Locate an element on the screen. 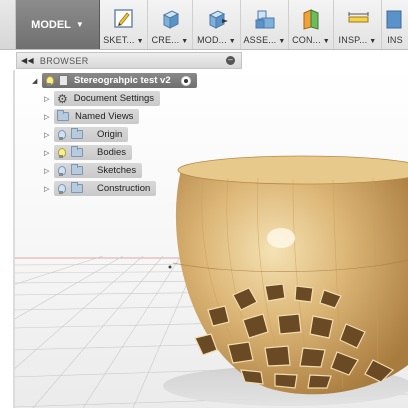 The width and height of the screenshot is (408, 408). minimize-icon: – is located at coordinates (230, 60).